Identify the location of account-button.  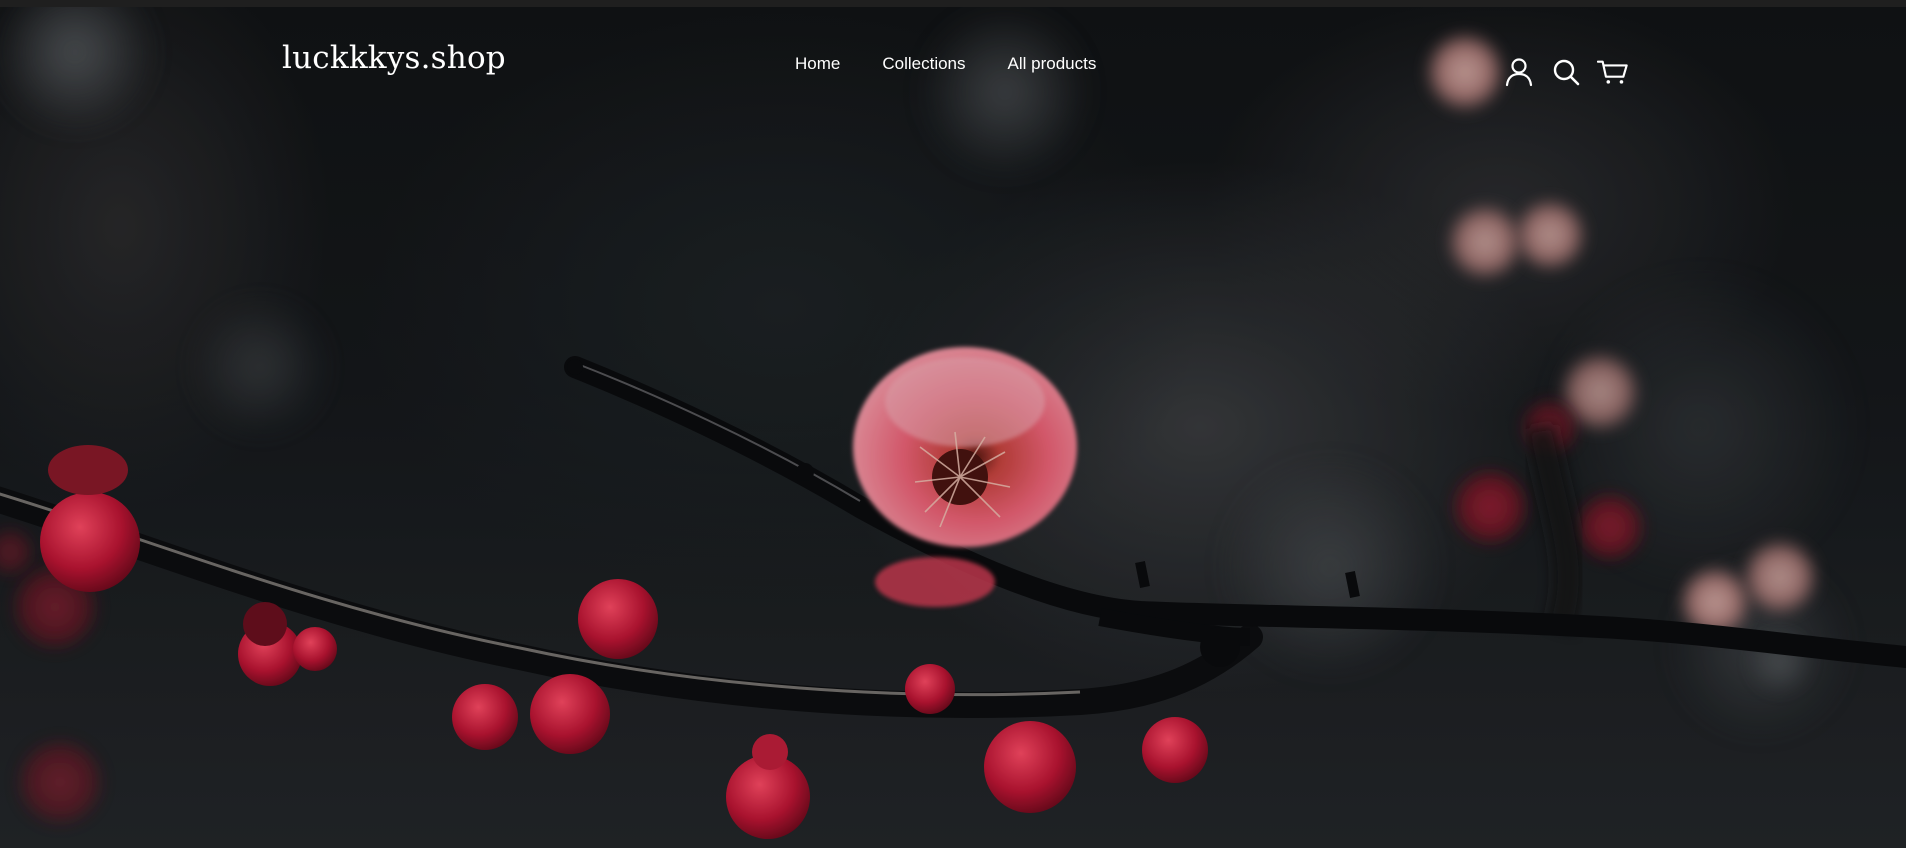
(1519, 72).